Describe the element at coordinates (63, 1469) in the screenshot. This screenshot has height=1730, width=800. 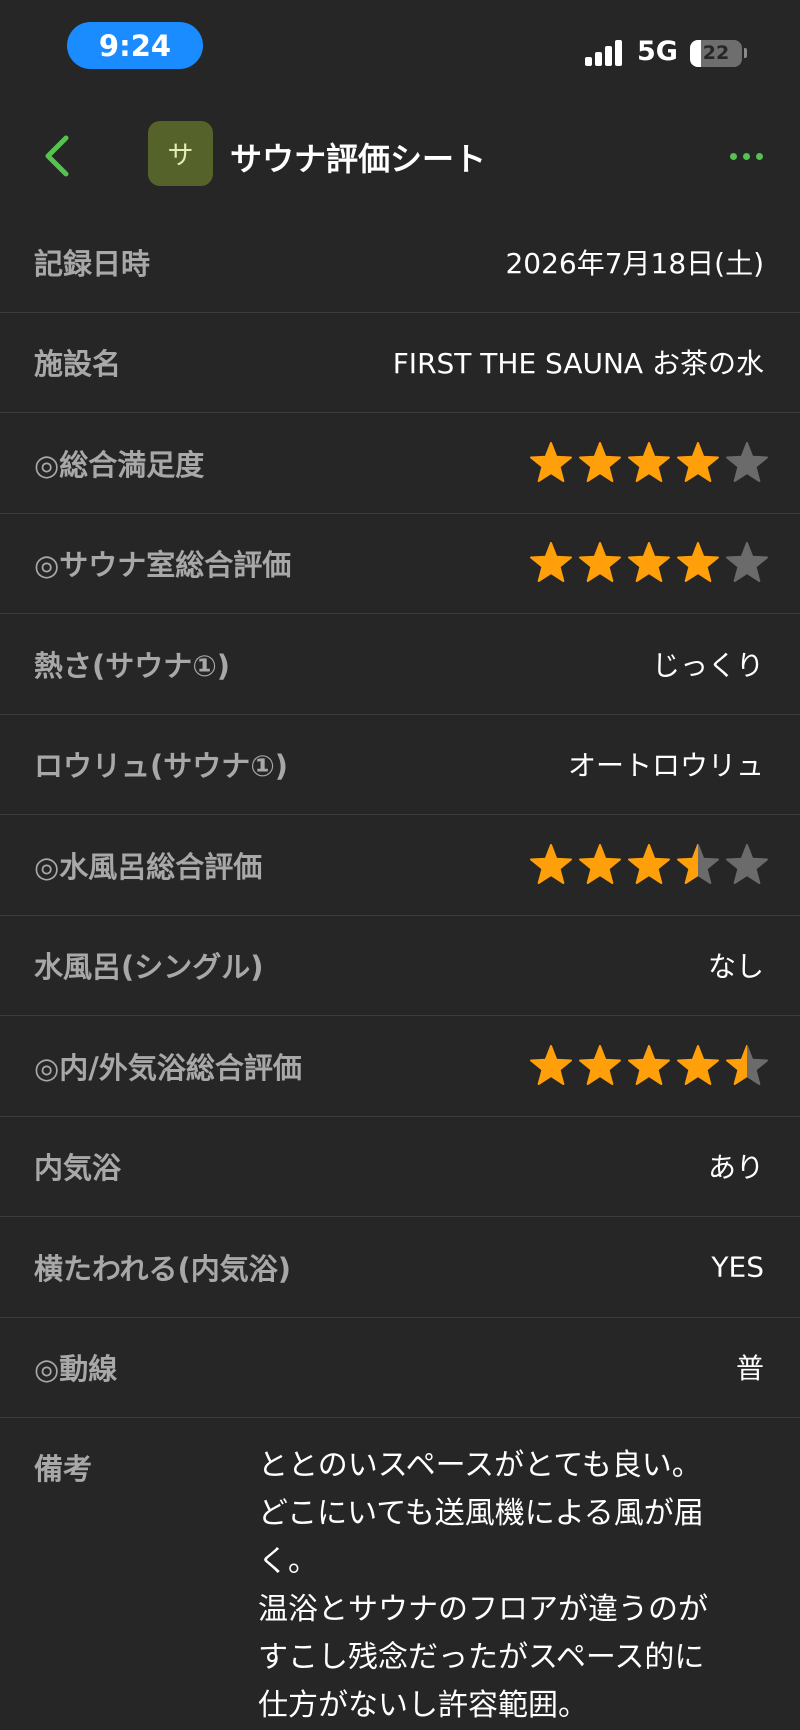
I see `notes-label: 備考` at that location.